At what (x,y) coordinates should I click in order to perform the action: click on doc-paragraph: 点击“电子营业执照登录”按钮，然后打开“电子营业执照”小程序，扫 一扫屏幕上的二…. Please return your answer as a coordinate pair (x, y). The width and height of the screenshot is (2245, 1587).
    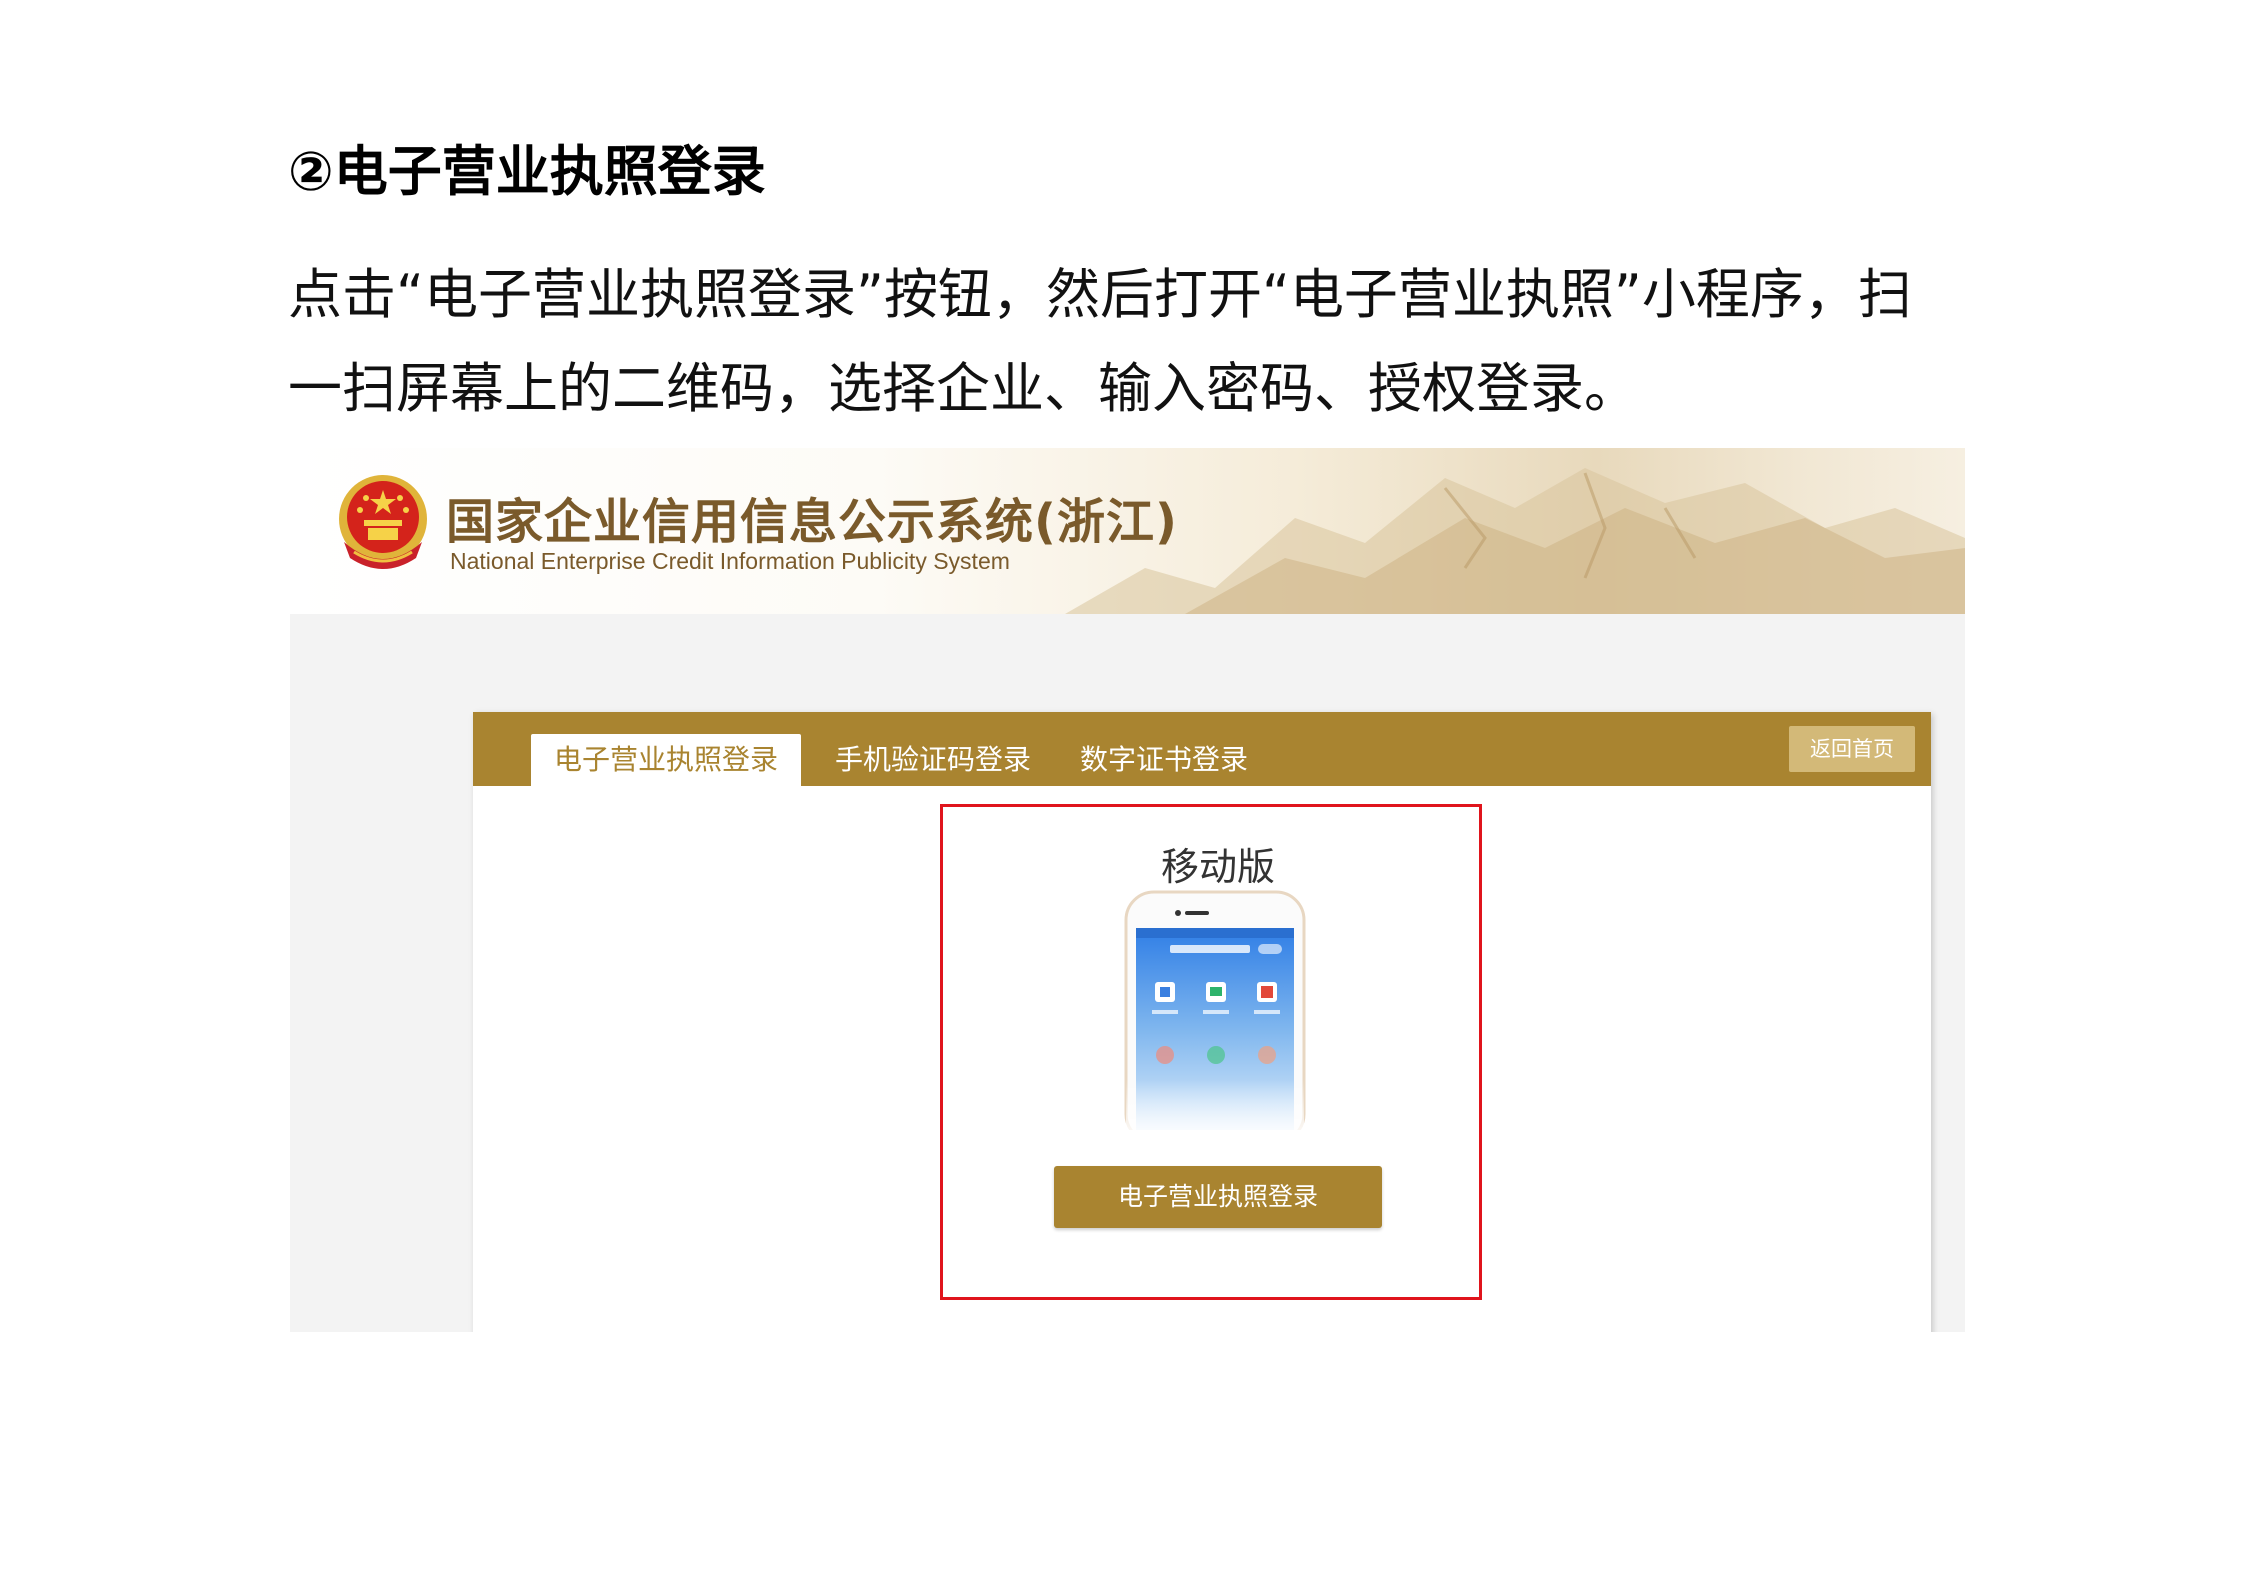
    Looking at the image, I should click on (1148, 342).